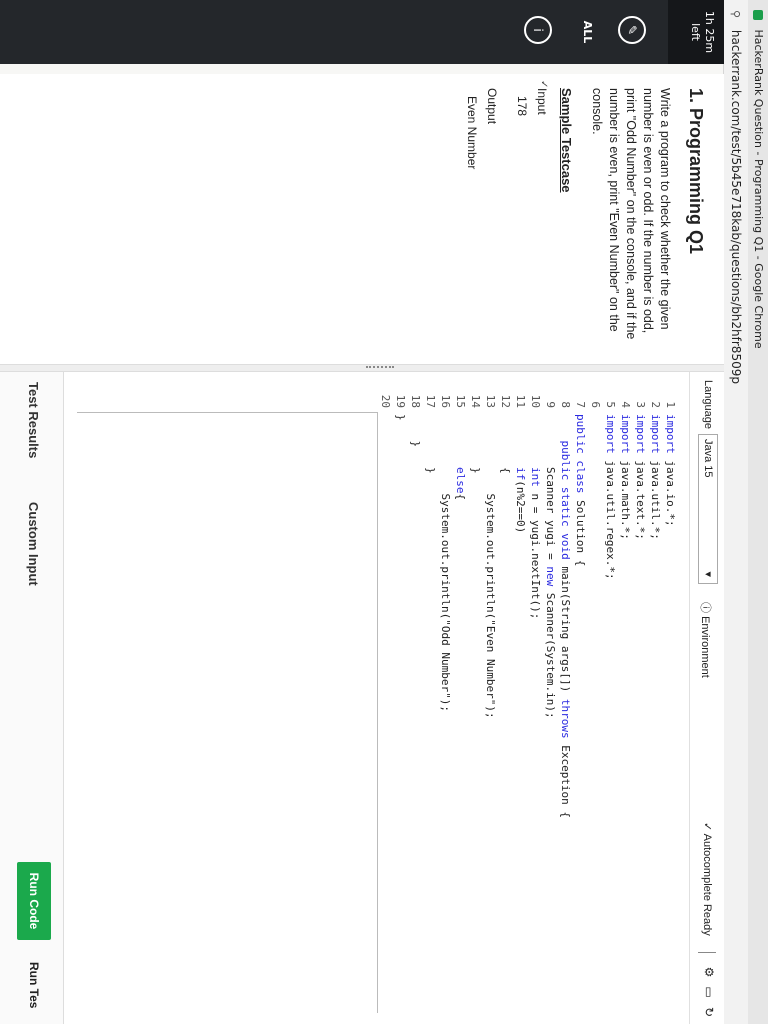  I want to click on line-number: 7, so click(580, 404).